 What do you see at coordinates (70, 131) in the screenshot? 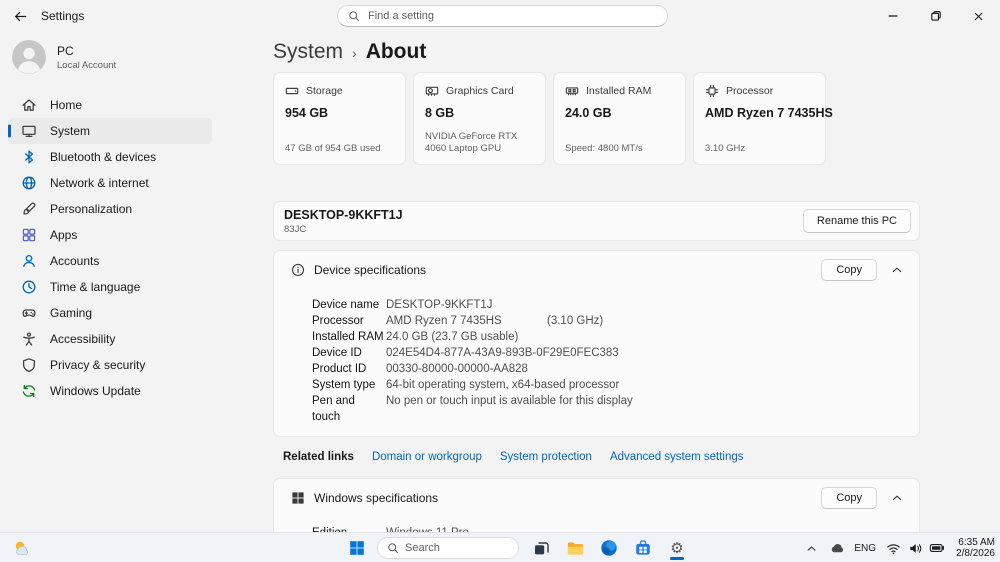
I see `sidebar-item-label: System` at bounding box center [70, 131].